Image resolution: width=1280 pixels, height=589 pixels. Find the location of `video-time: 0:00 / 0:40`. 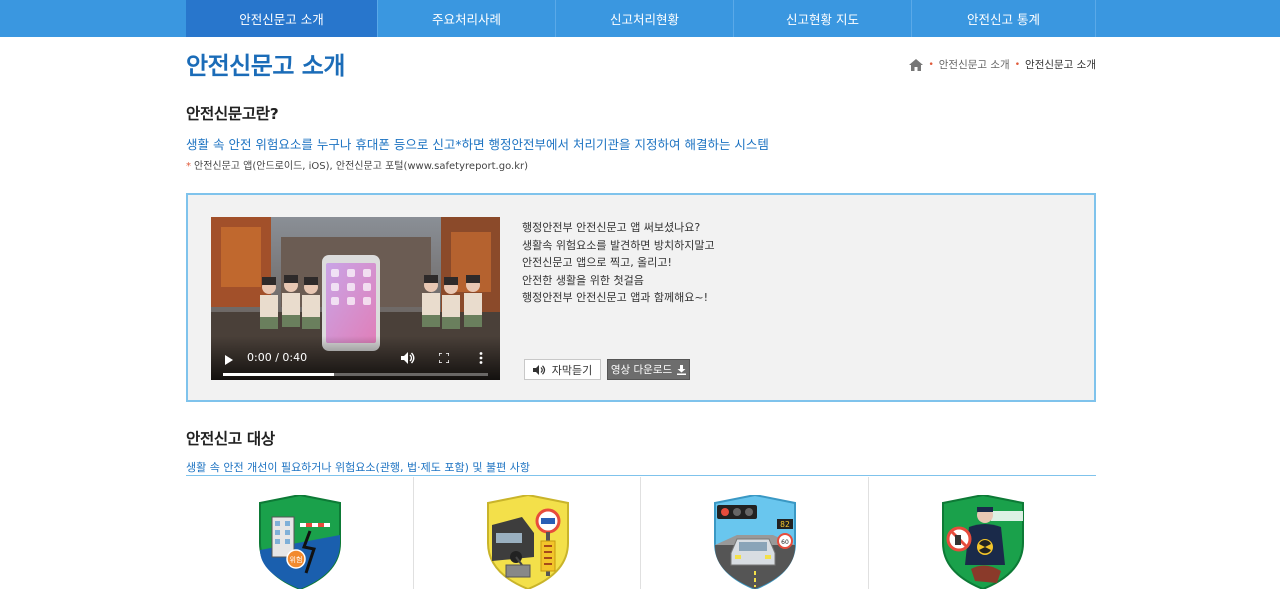

video-time: 0:00 / 0:40 is located at coordinates (277, 357).